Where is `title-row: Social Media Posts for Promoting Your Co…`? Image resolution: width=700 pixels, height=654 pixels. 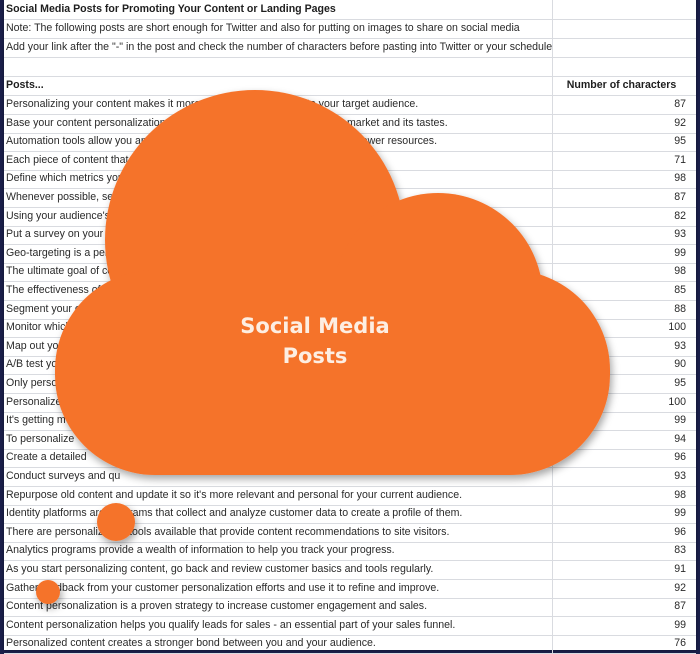
title-row: Social Media Posts for Promoting Your Co… is located at coordinates (350, 10).